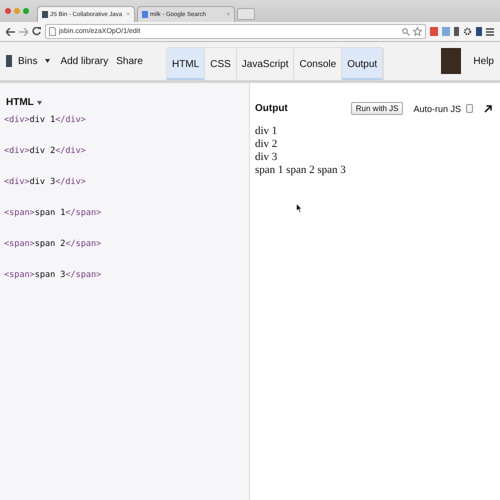 Image resolution: width=500 pixels, height=500 pixels. What do you see at coordinates (45, 183) in the screenshot?
I see `code-line: <div>div 3</div>` at bounding box center [45, 183].